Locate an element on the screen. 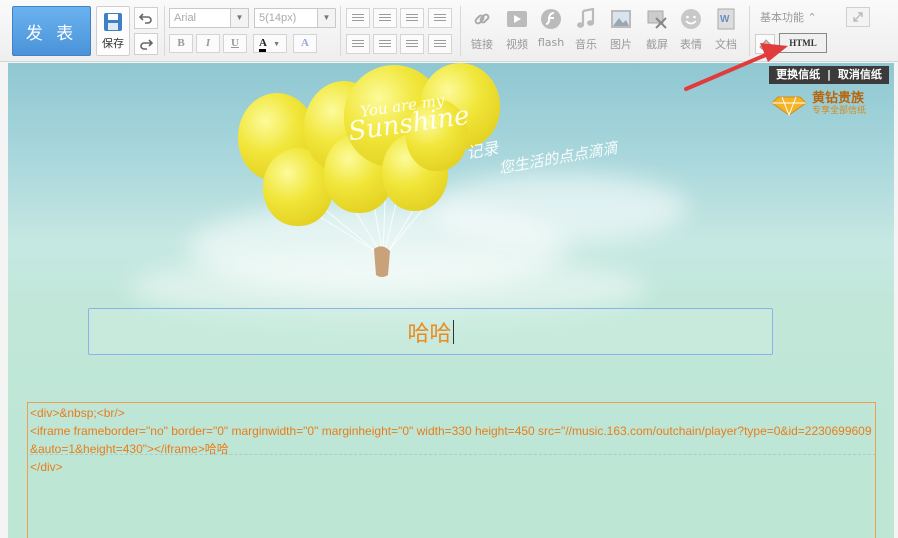  stationery-actions: 更换信纸 | 取消信纸 is located at coordinates (829, 75).